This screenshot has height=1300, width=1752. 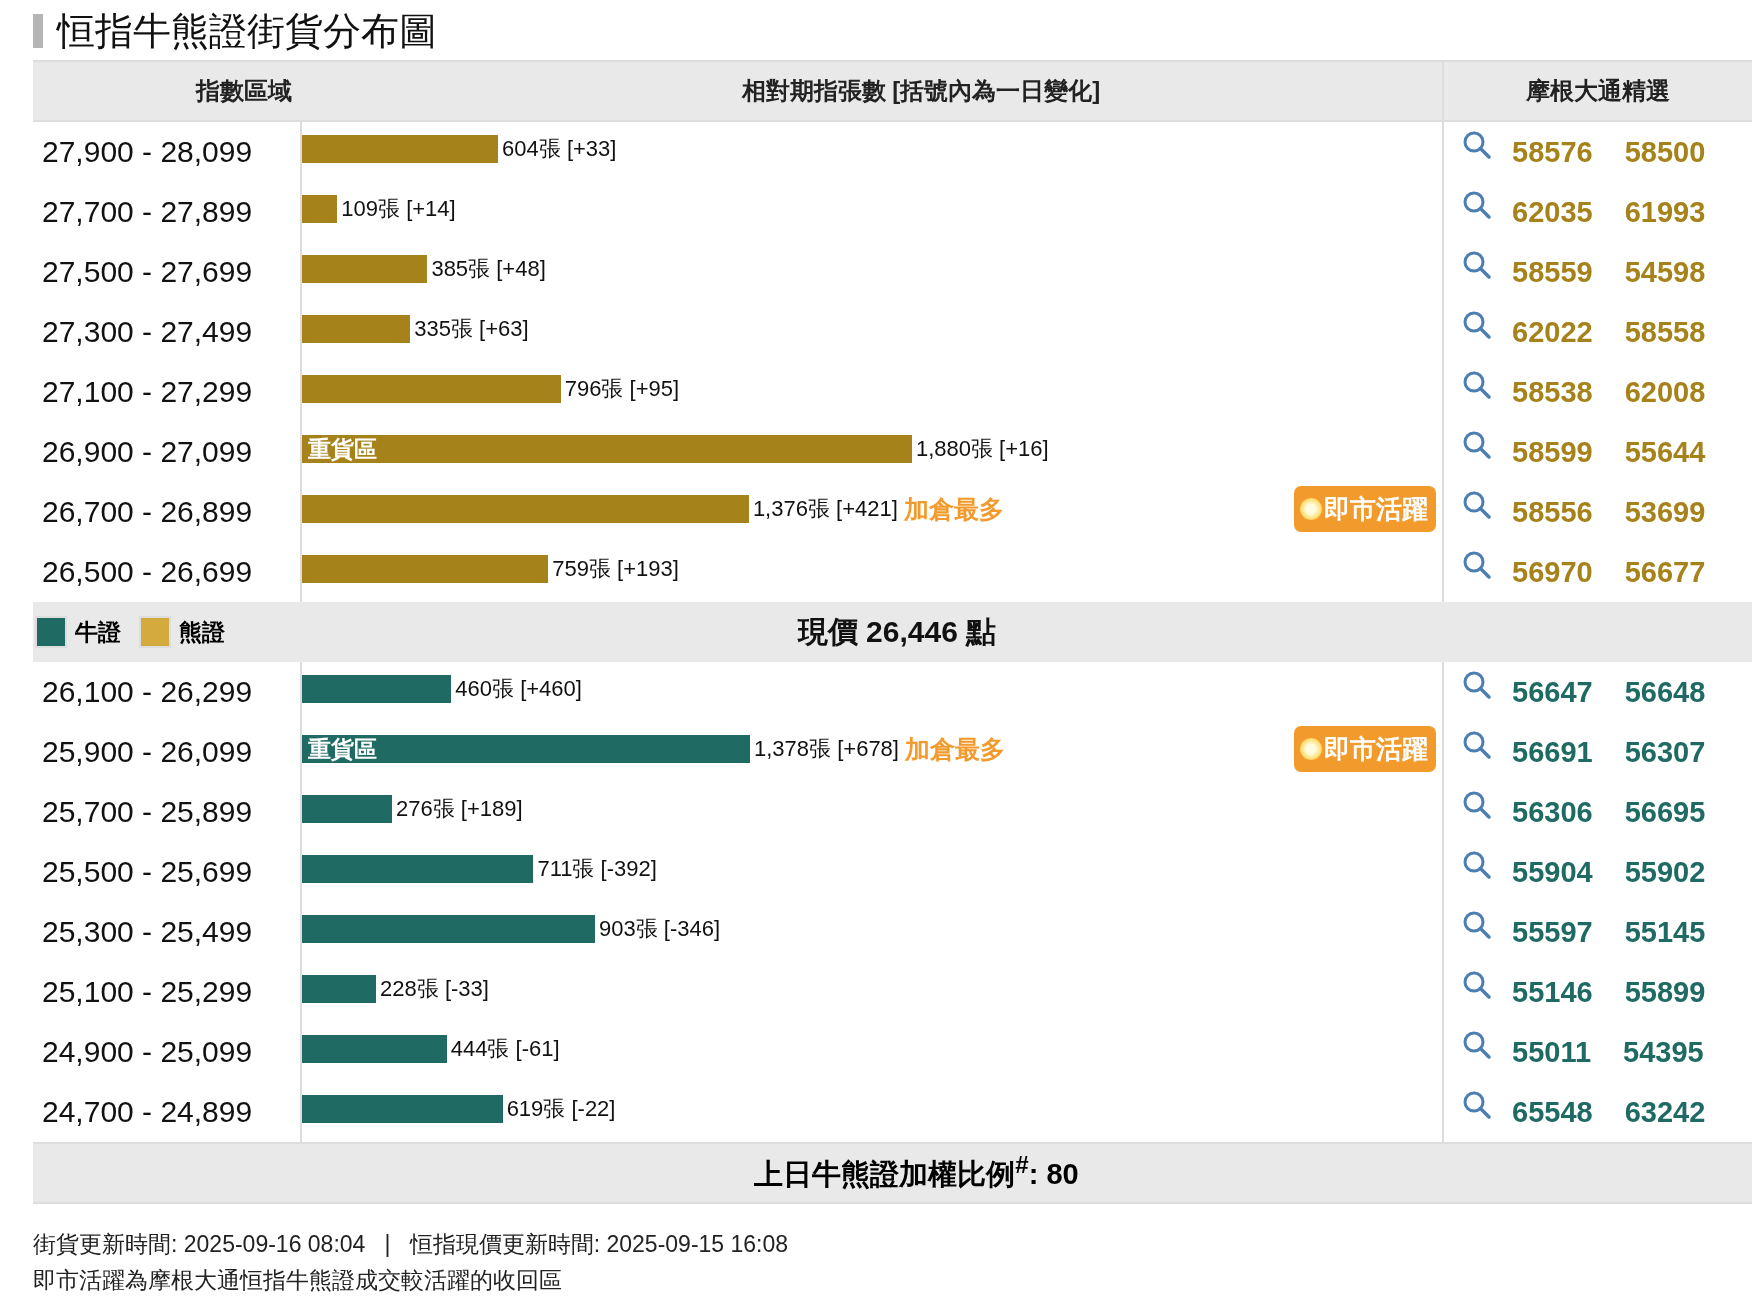 I want to click on warrant-code-link: 56648, so click(x=1665, y=692).